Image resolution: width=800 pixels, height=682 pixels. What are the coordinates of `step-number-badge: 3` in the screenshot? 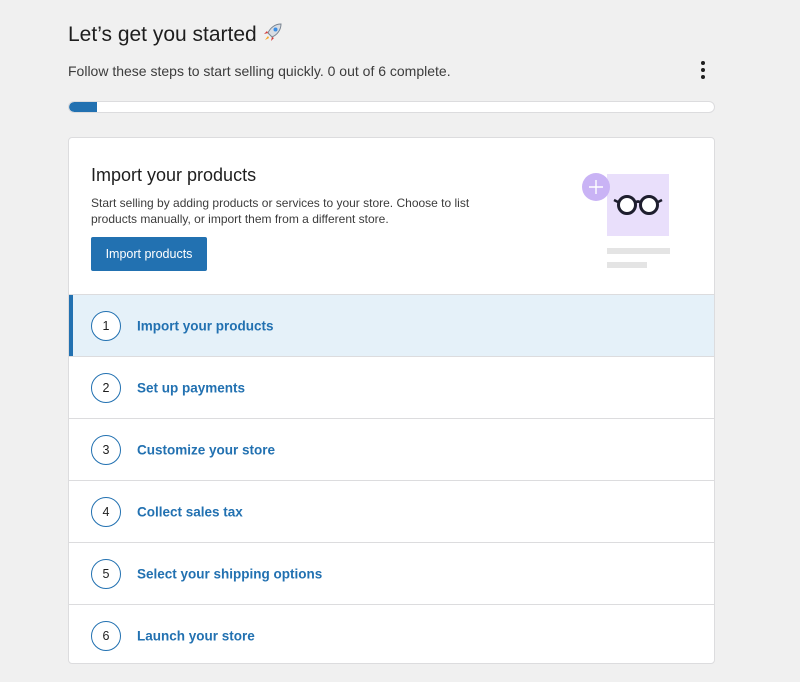 It's located at (106, 449).